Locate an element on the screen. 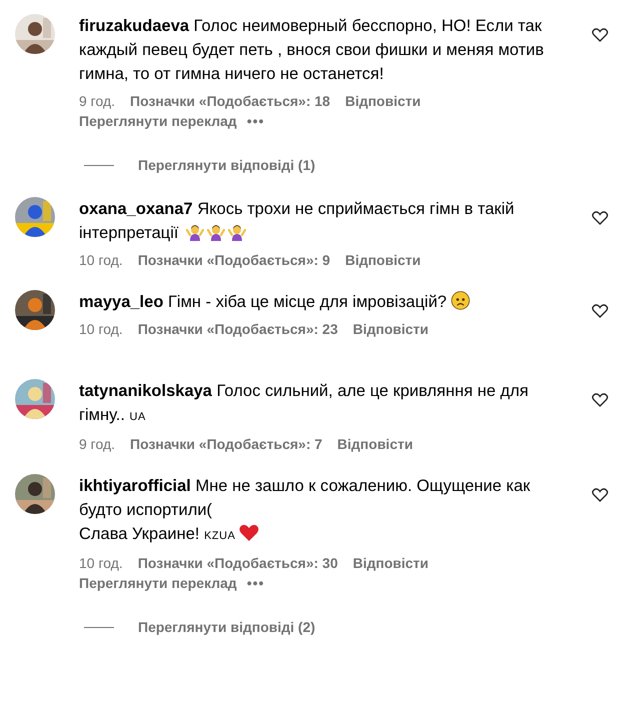 The image size is (618, 709). comment-text: mayya_leo Гімн - хіба це місце для імровізацій? is located at coordinates (313, 302).